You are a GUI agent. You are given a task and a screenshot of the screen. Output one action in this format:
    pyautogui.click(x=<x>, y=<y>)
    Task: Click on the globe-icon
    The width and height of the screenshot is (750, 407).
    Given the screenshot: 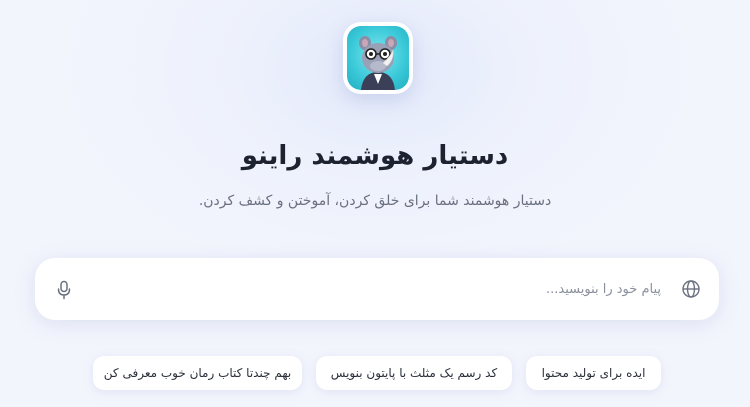 What is the action you would take?
    pyautogui.click(x=691, y=289)
    